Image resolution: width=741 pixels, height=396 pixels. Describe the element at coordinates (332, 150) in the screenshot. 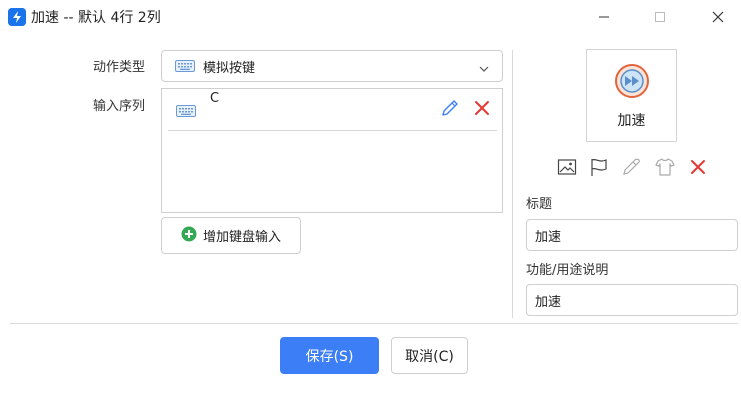

I see `sequence-list: C` at that location.